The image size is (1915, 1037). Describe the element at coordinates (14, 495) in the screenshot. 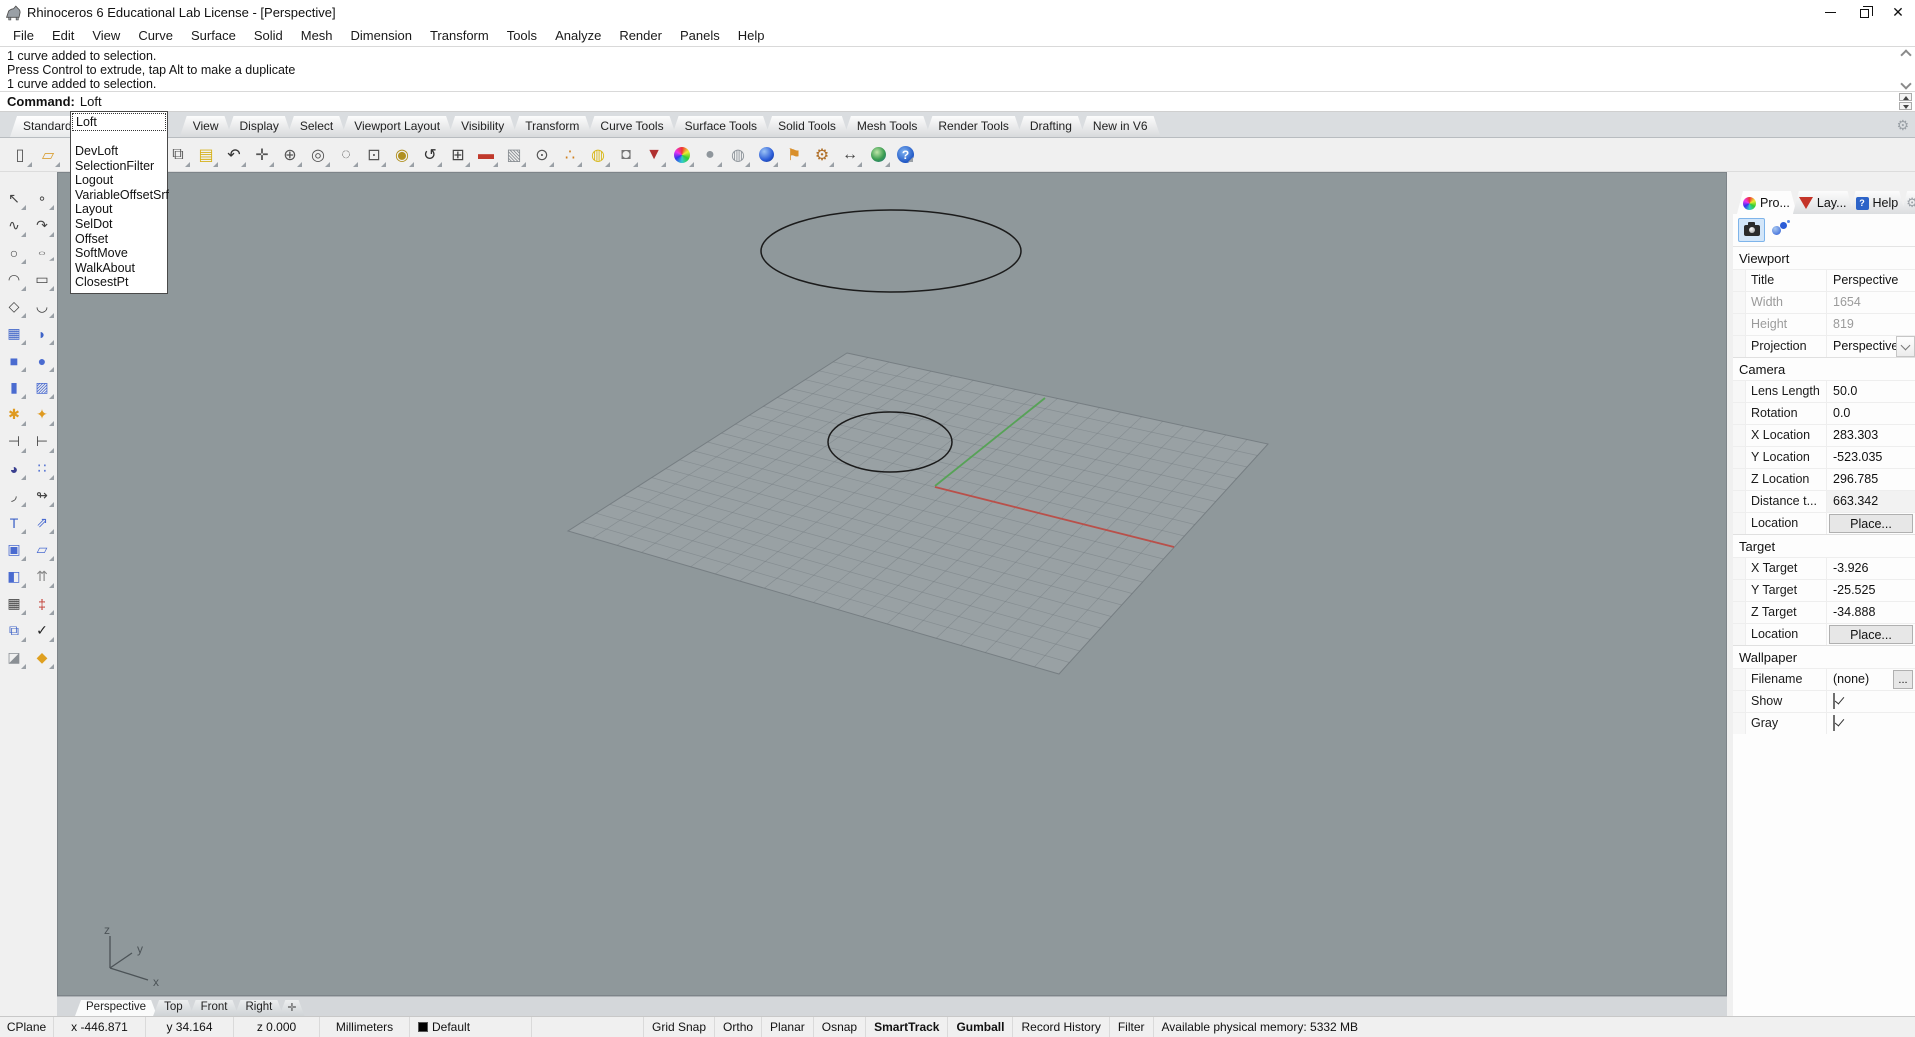

I see `fillet-tool-icon: ◞` at that location.